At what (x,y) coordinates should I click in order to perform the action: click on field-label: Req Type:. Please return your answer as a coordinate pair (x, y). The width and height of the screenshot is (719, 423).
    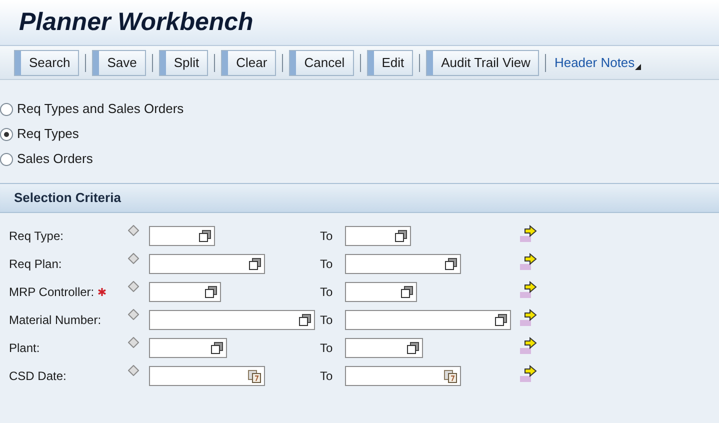
    Looking at the image, I should click on (36, 236).